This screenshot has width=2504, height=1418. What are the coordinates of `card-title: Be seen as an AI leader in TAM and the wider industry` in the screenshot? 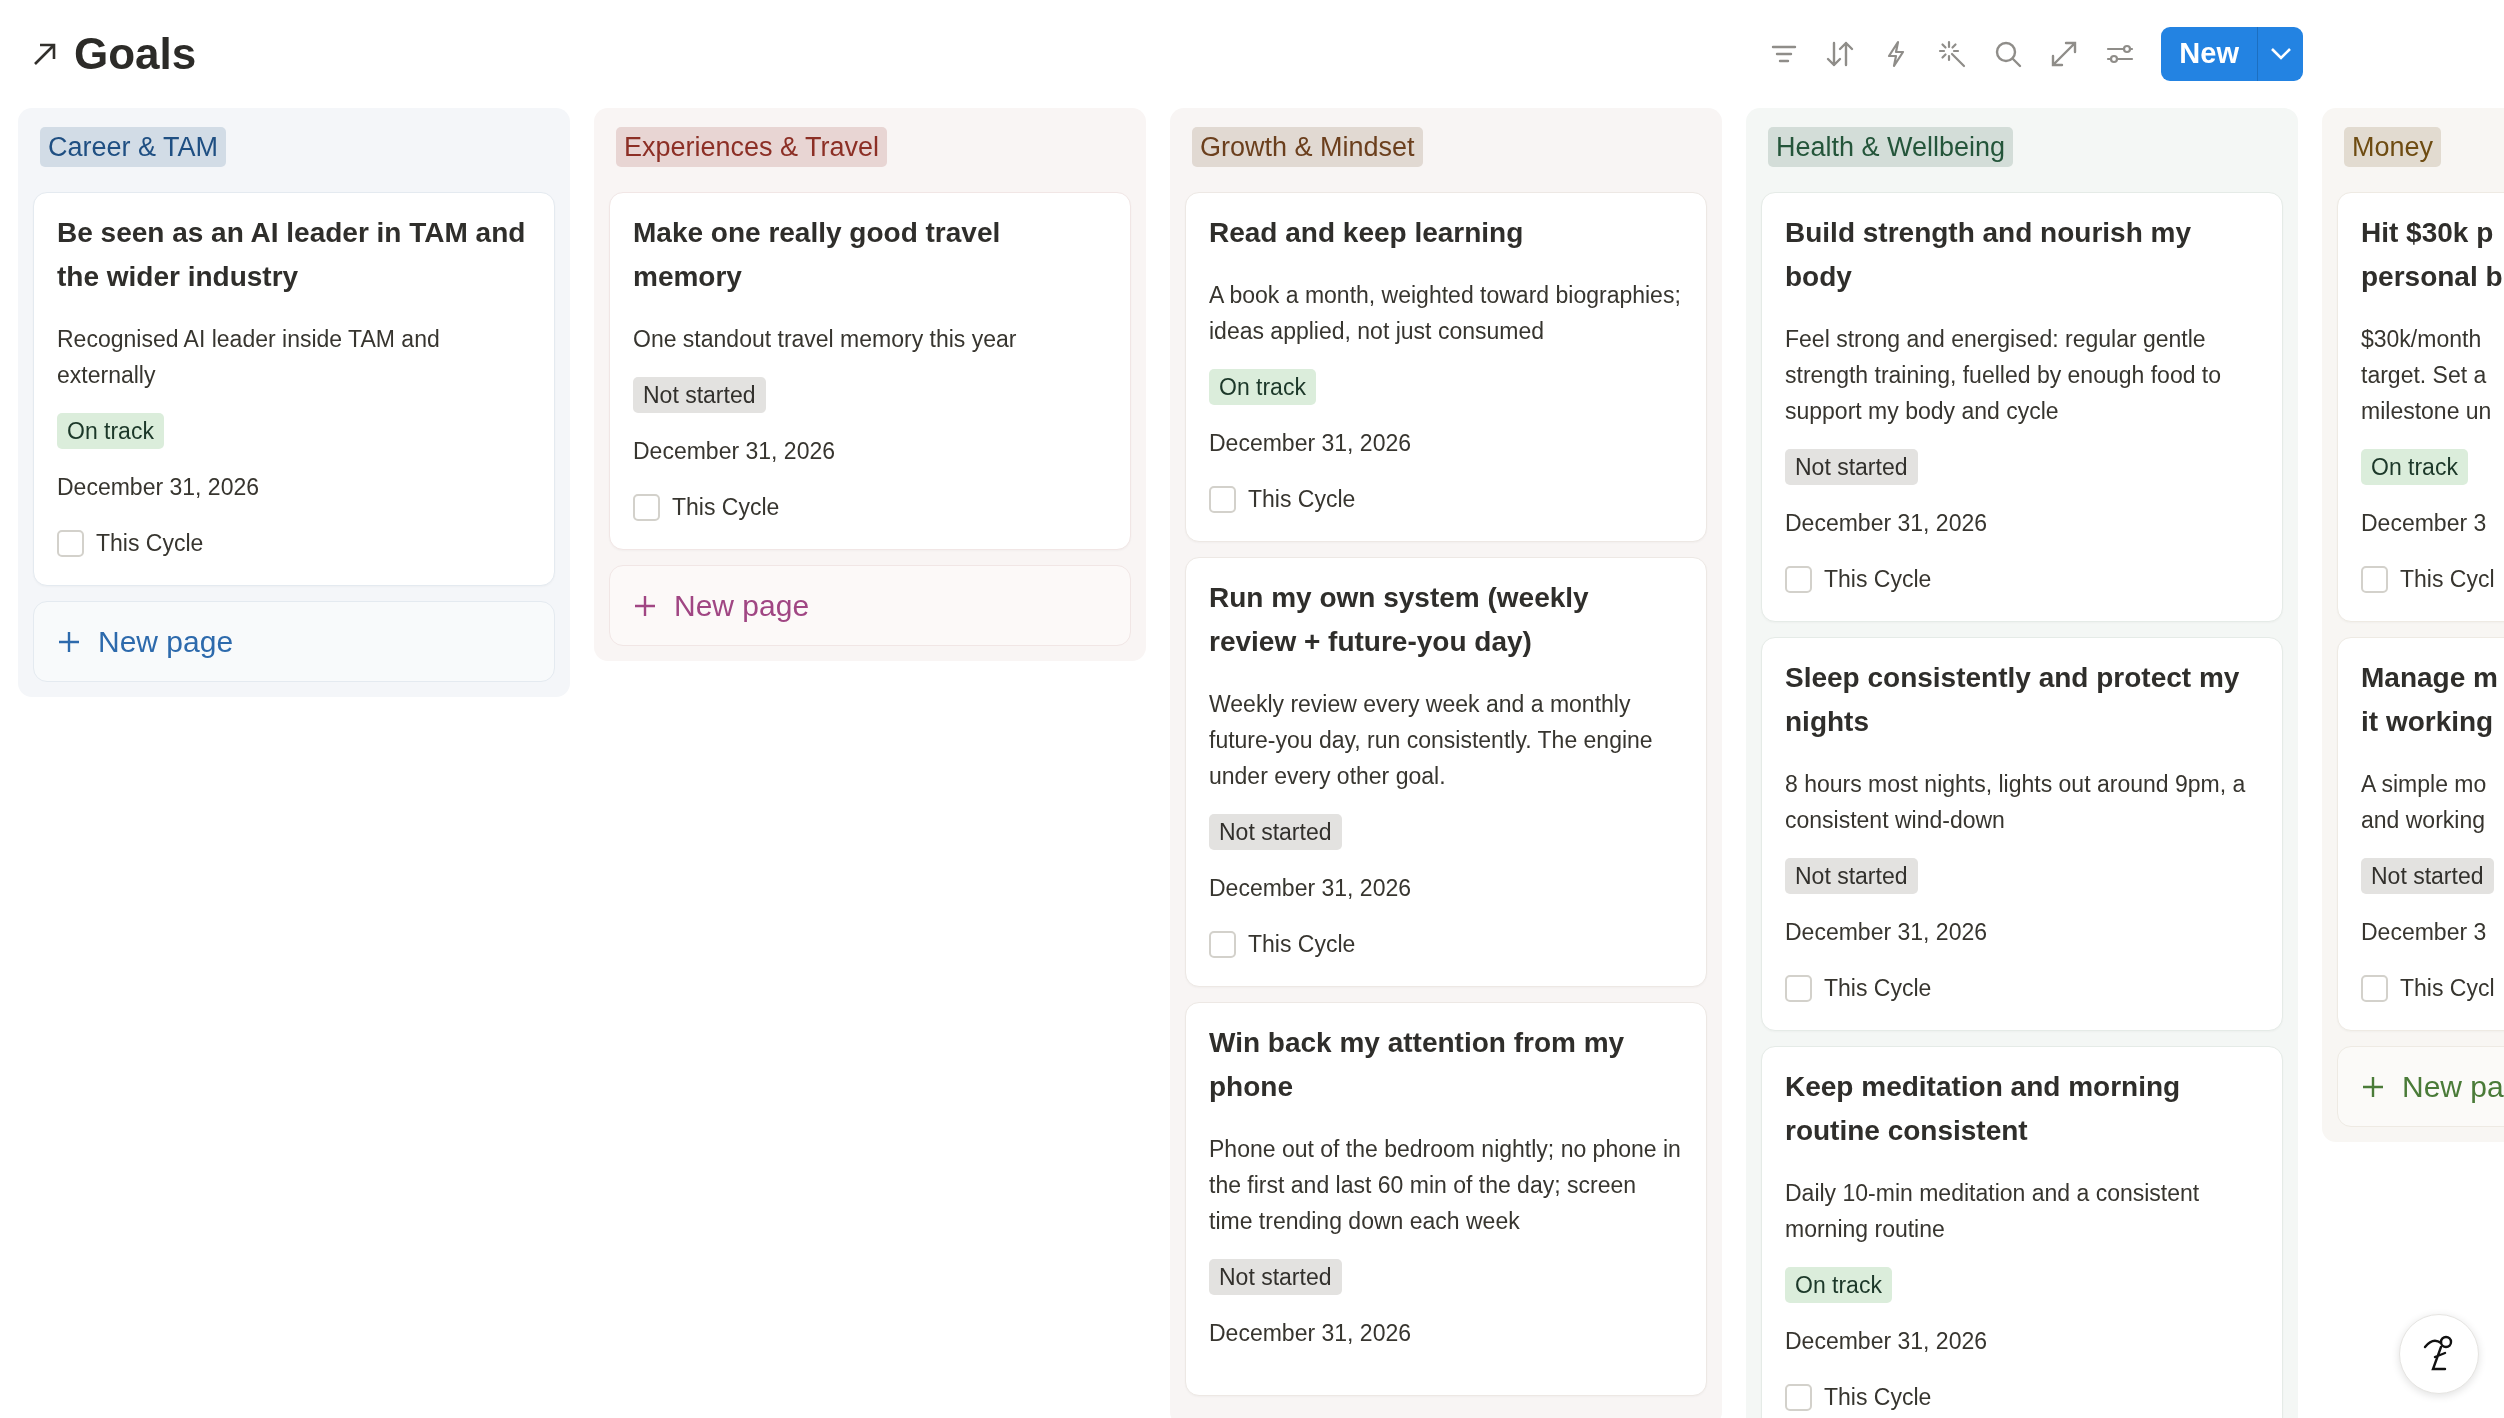 It's located at (292, 255).